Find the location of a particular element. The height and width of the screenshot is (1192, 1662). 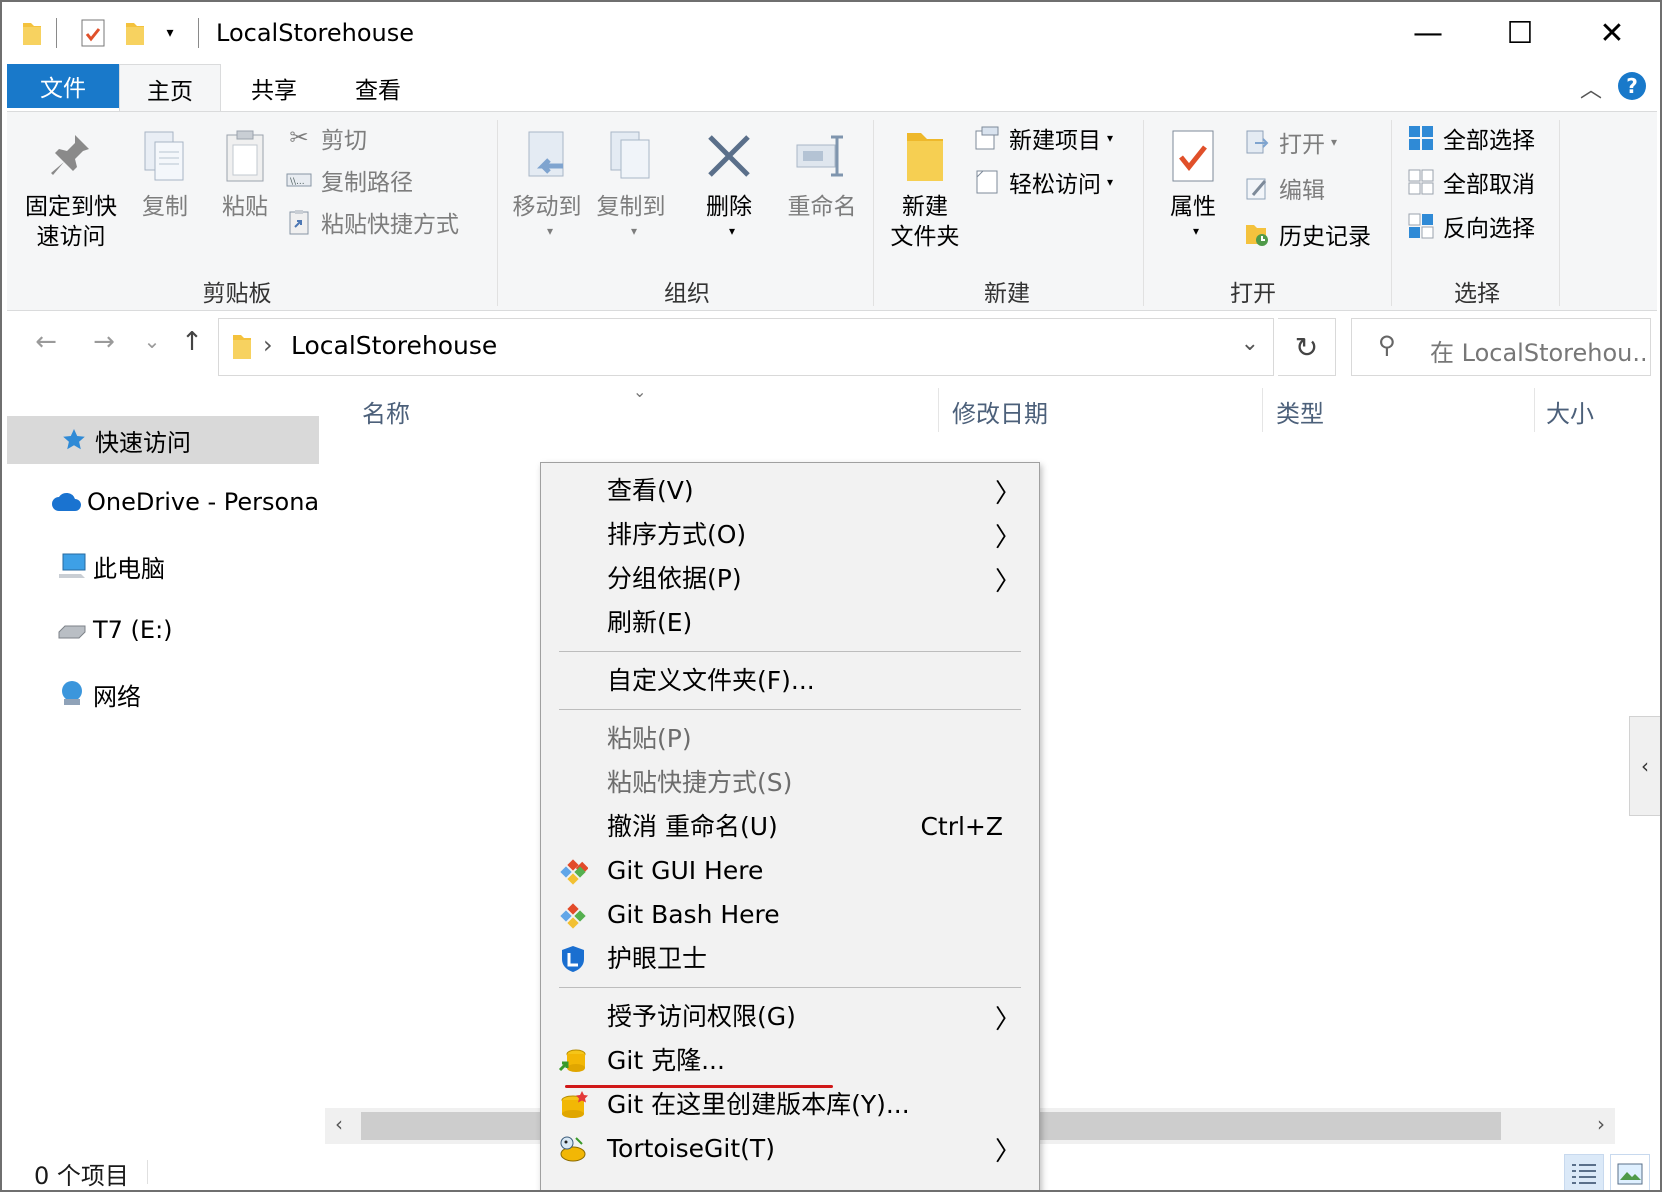

menu-item-refresh: 刷新(E) is located at coordinates (790, 623).